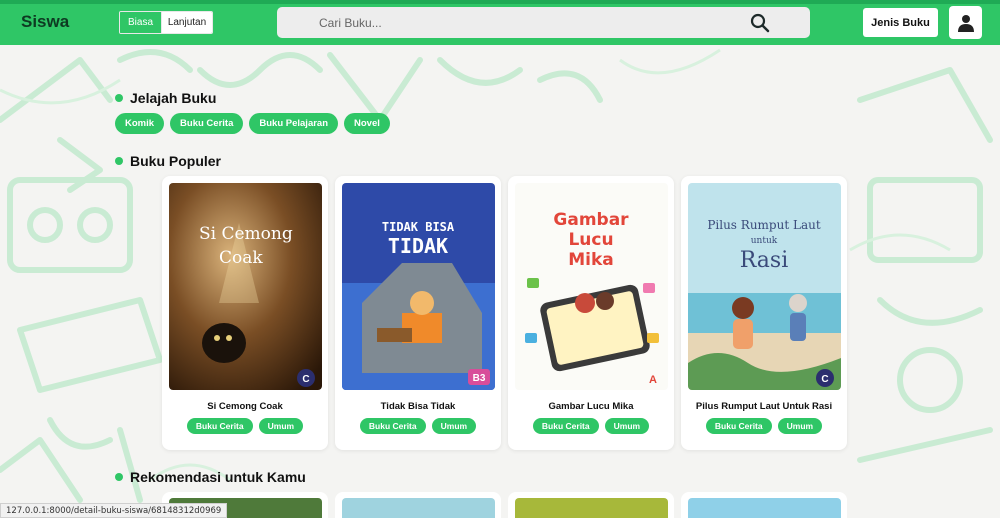 Image resolution: width=1000 pixels, height=518 pixels. What do you see at coordinates (141, 22) in the screenshot?
I see `mode-basic-button: Biasa` at bounding box center [141, 22].